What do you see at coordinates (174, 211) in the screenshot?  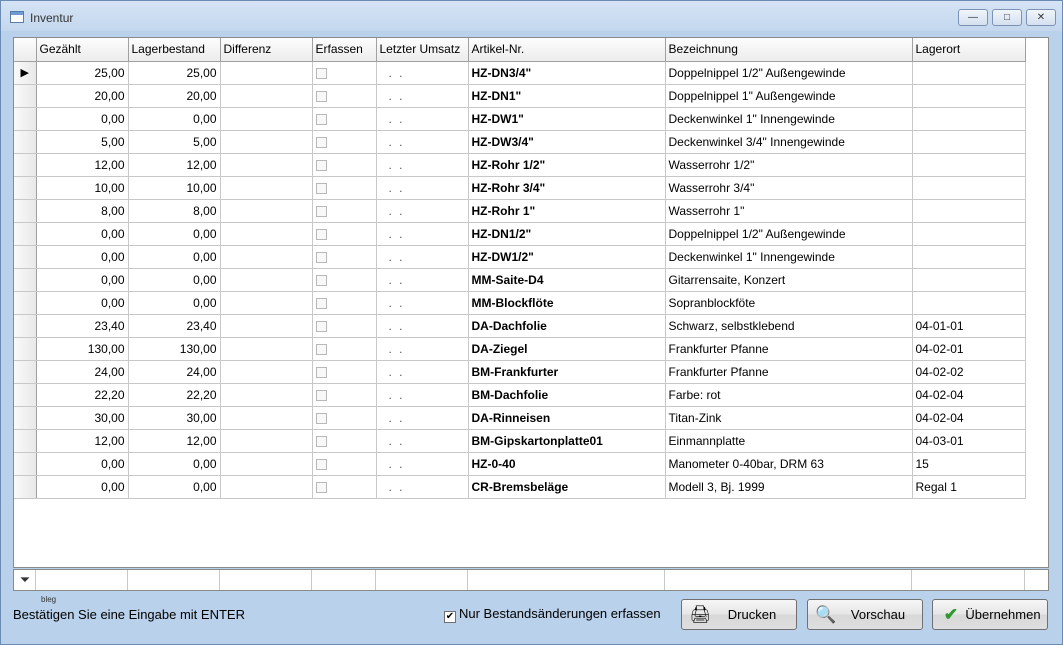 I see `cell-lagerbestand: 8,00` at bounding box center [174, 211].